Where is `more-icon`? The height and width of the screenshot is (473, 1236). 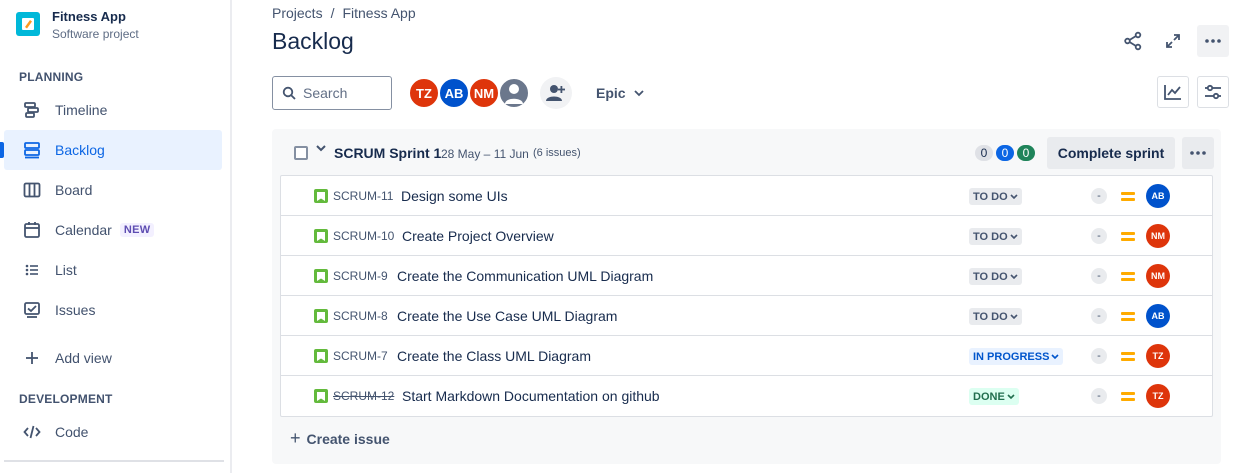
more-icon is located at coordinates (1198, 153).